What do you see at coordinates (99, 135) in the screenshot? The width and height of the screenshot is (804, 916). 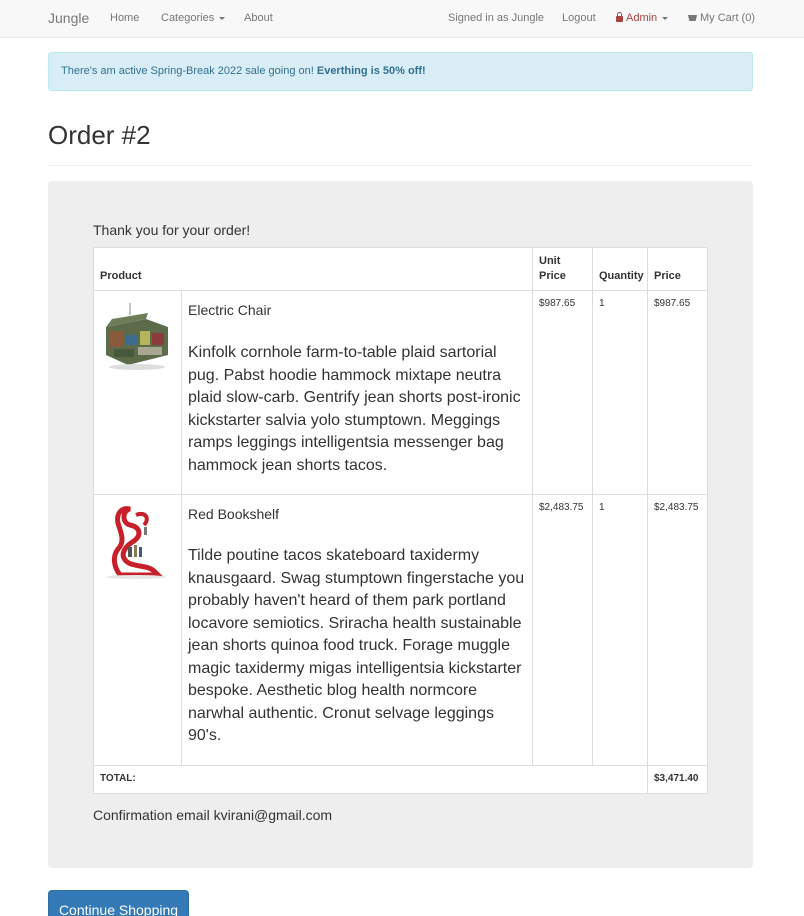 I see `page-title: Order #2` at bounding box center [99, 135].